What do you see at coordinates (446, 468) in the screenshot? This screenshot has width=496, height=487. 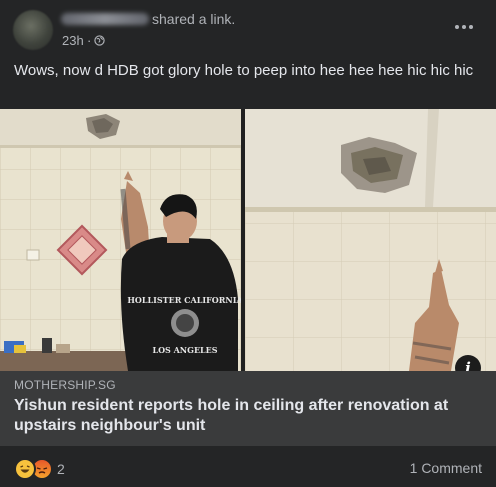 I see `comments-count-link: 1 Comment` at bounding box center [446, 468].